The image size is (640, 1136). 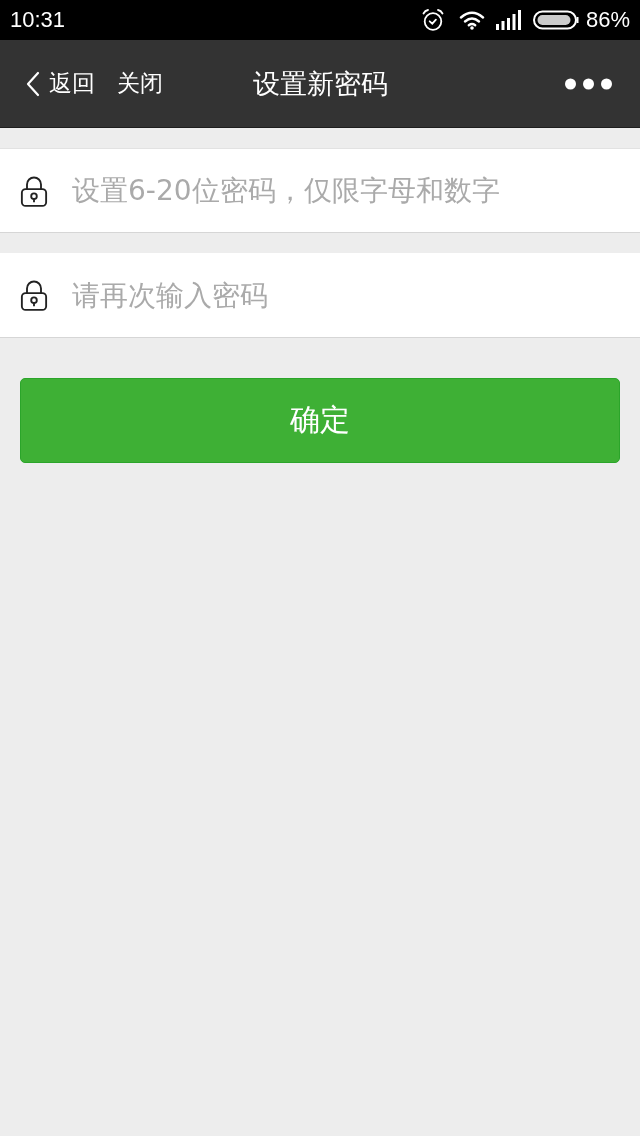 I want to click on status-time: 10:31, so click(x=38, y=20).